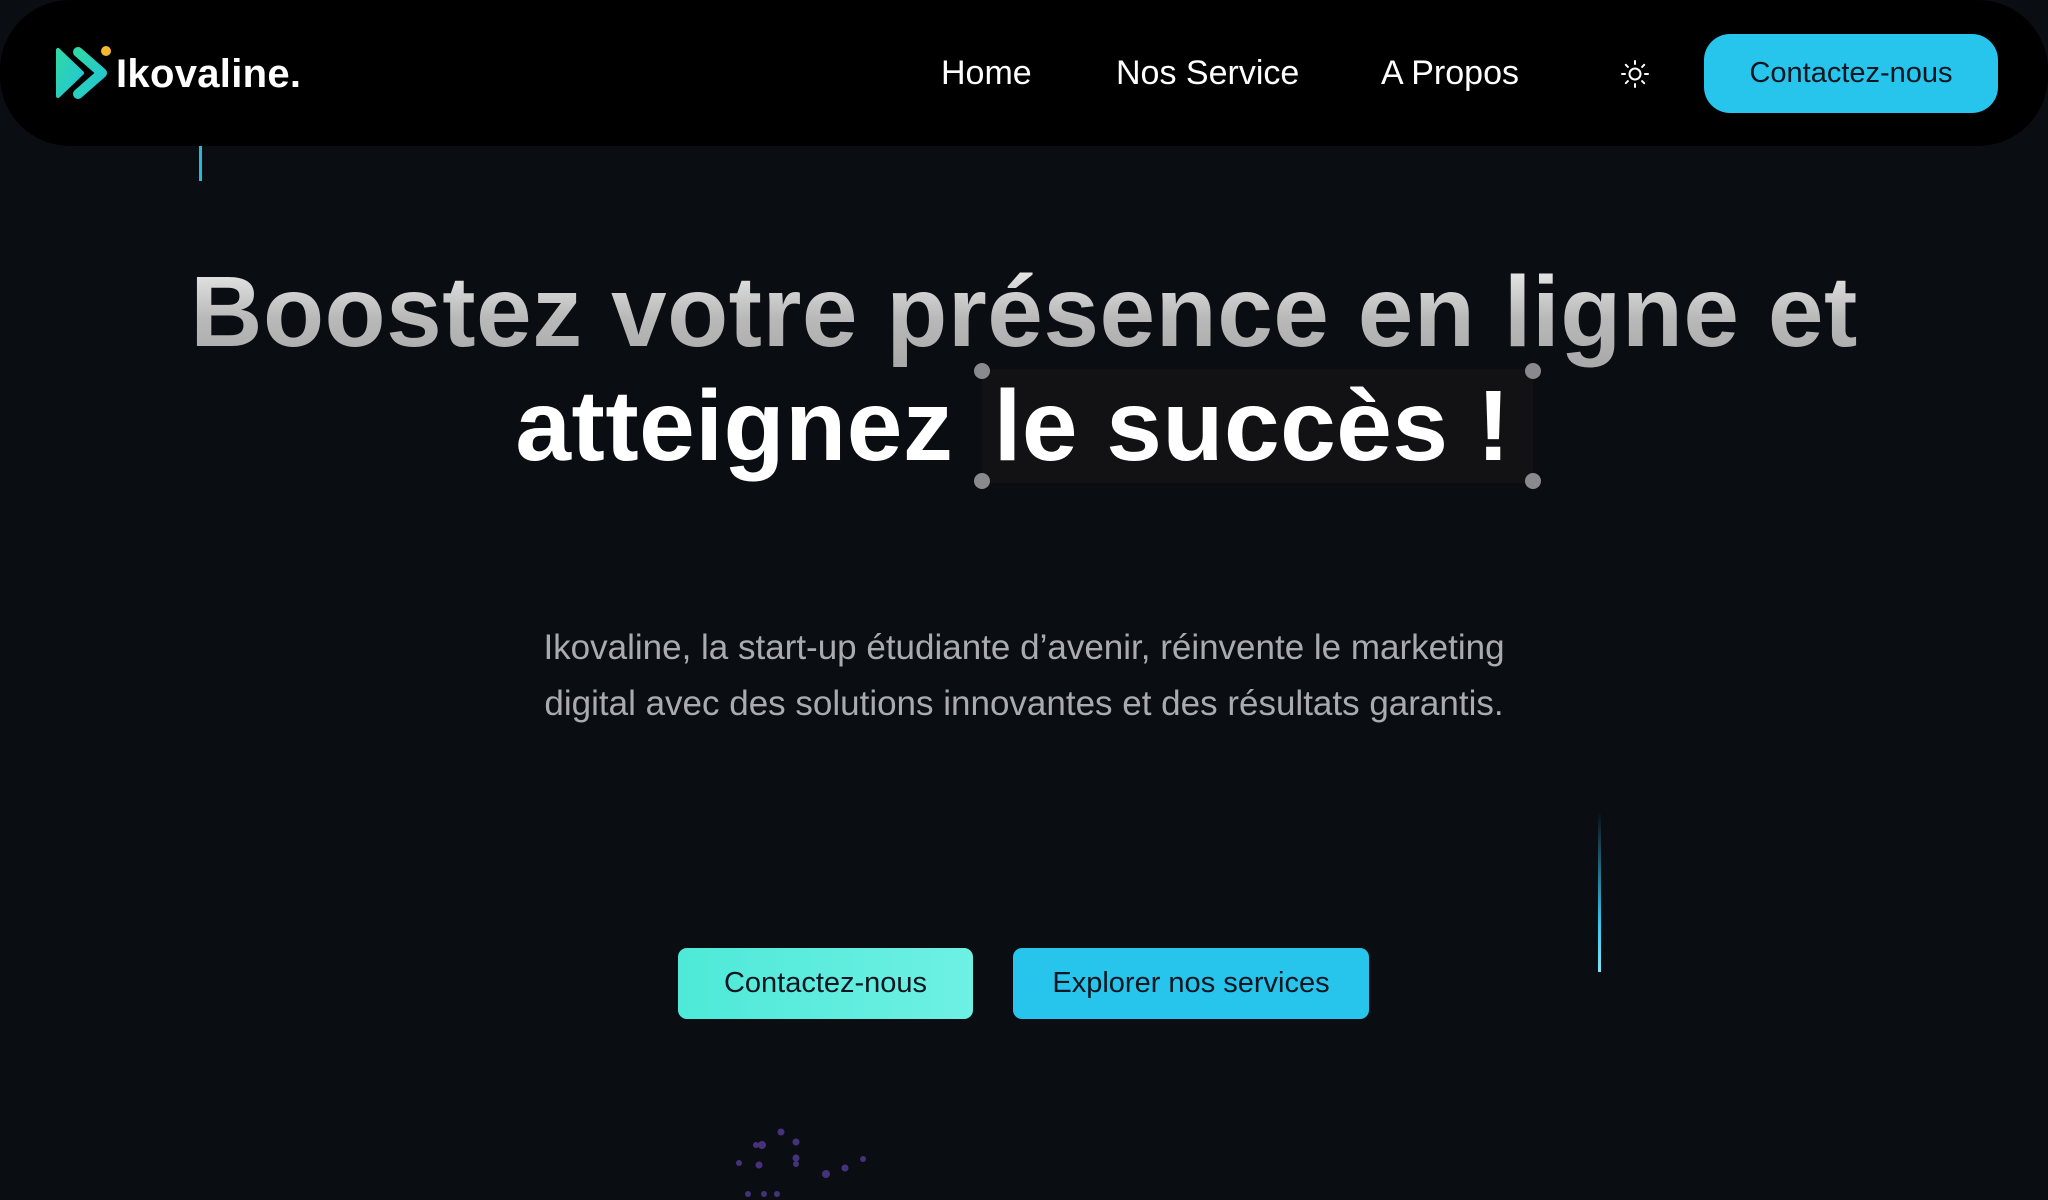  I want to click on hero-title-line1: Boostez votre présence en ligne et, so click(1024, 312).